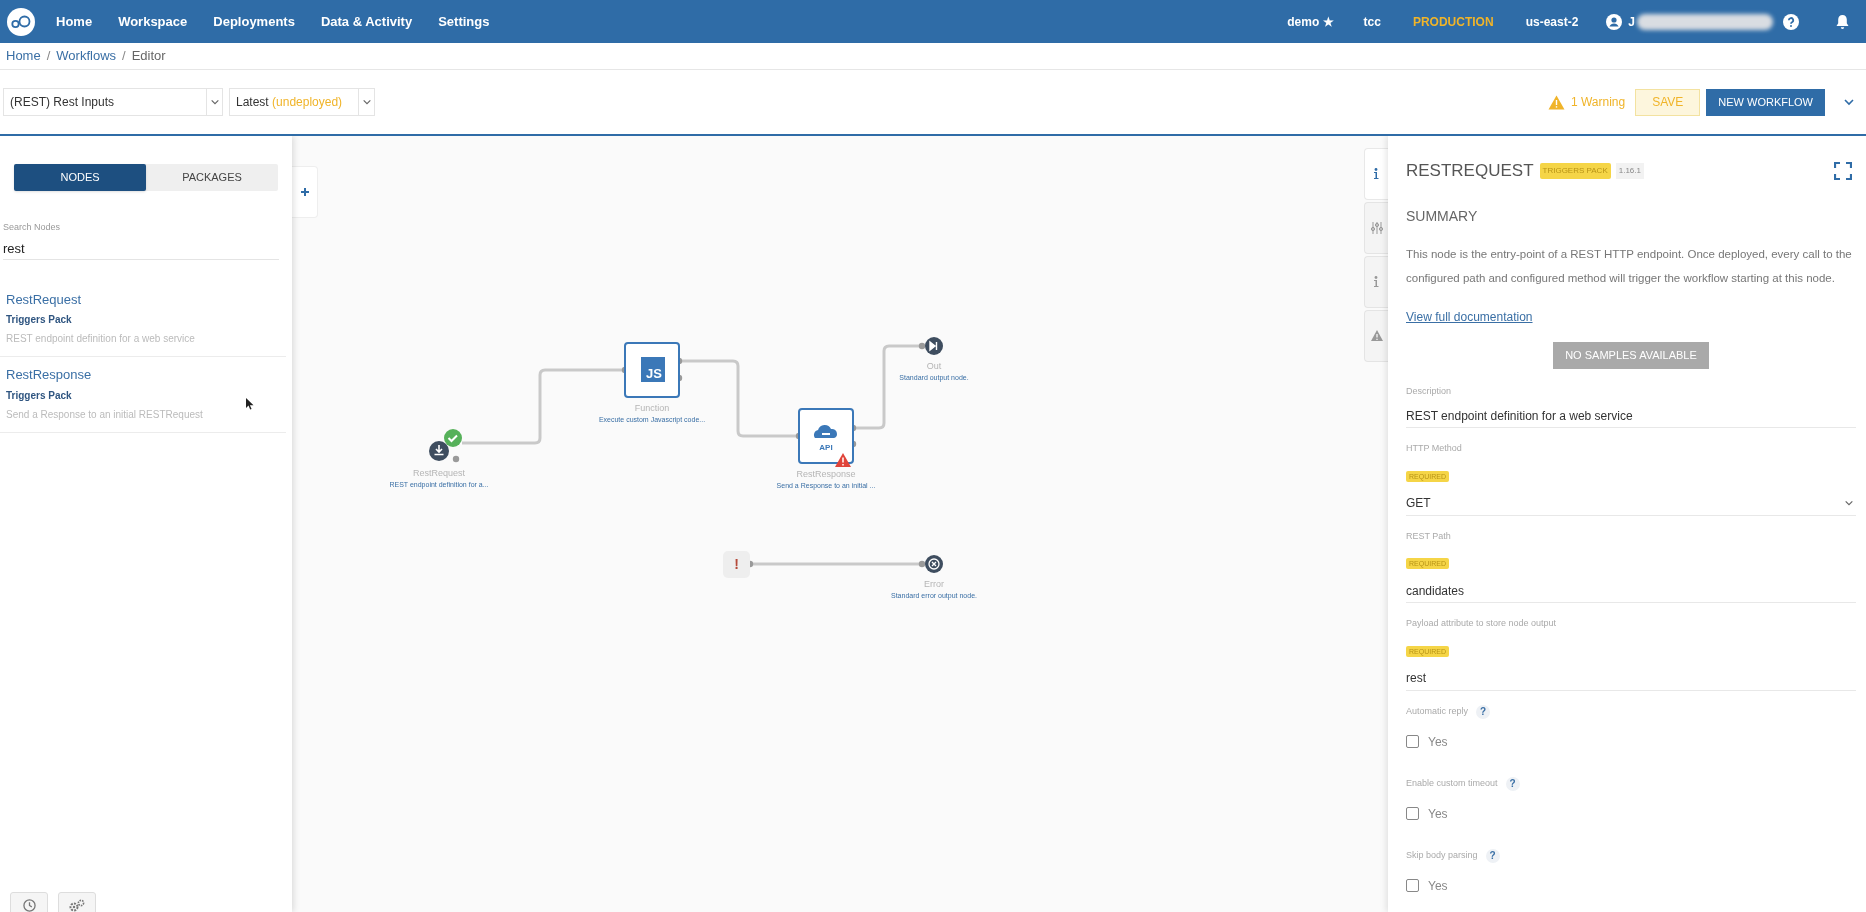 The image size is (1866, 912). Describe the element at coordinates (1437, 711) in the screenshot. I see `field-label: Automatic reply` at that location.